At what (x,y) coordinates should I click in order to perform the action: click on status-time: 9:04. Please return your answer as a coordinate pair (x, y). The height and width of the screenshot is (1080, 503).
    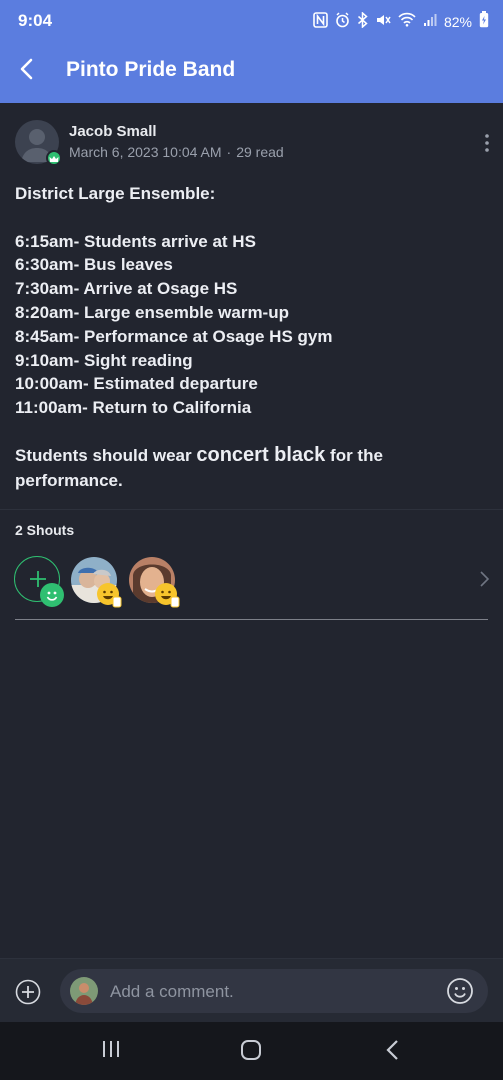
    Looking at the image, I should click on (35, 20).